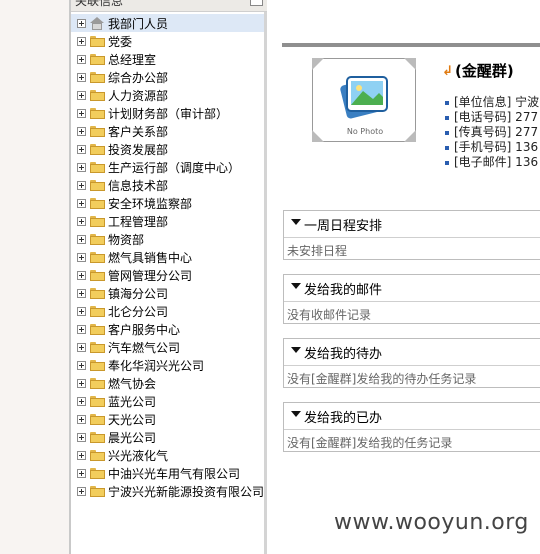 This screenshot has height=554, width=540. What do you see at coordinates (138, 149) in the screenshot?
I see `tree-item-label: 投资发展部` at bounding box center [138, 149].